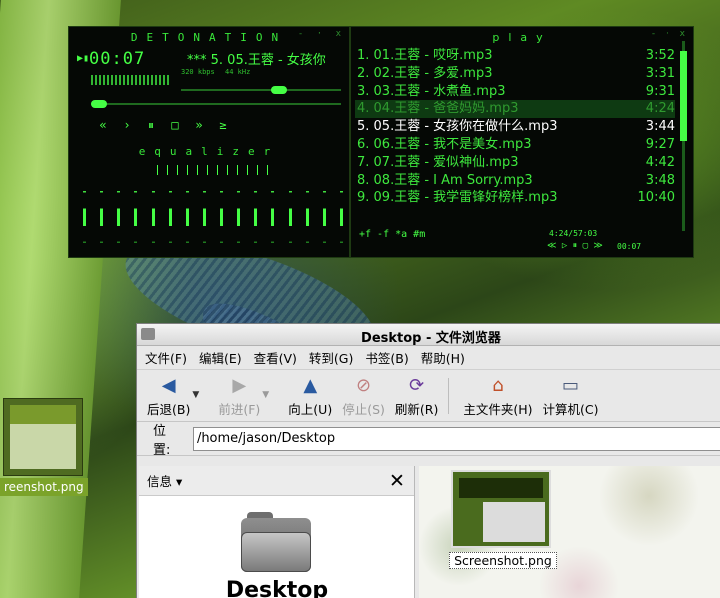 This screenshot has width=720, height=598. What do you see at coordinates (503, 519) in the screenshot?
I see `file-item: Screenshot.png` at bounding box center [503, 519].